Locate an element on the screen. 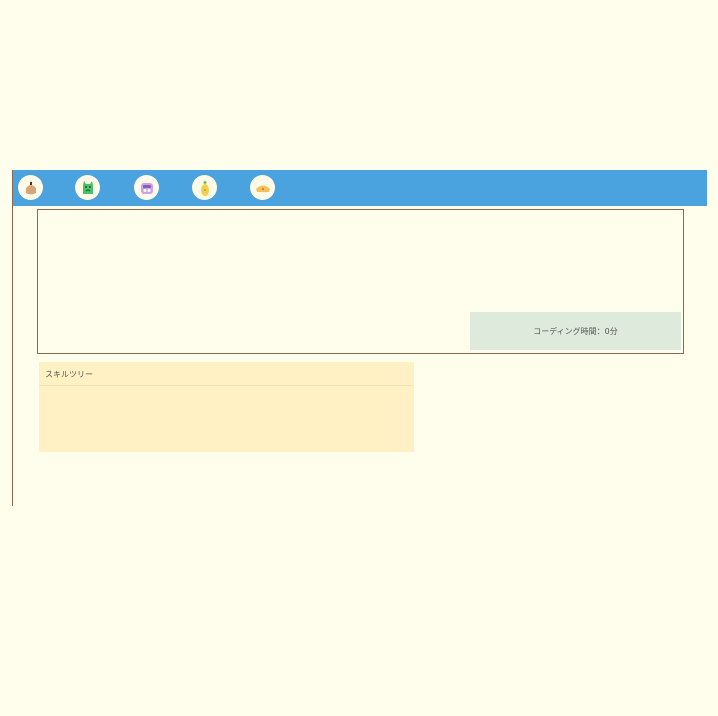 The width and height of the screenshot is (718, 716). acorn-icon is located at coordinates (30, 187).